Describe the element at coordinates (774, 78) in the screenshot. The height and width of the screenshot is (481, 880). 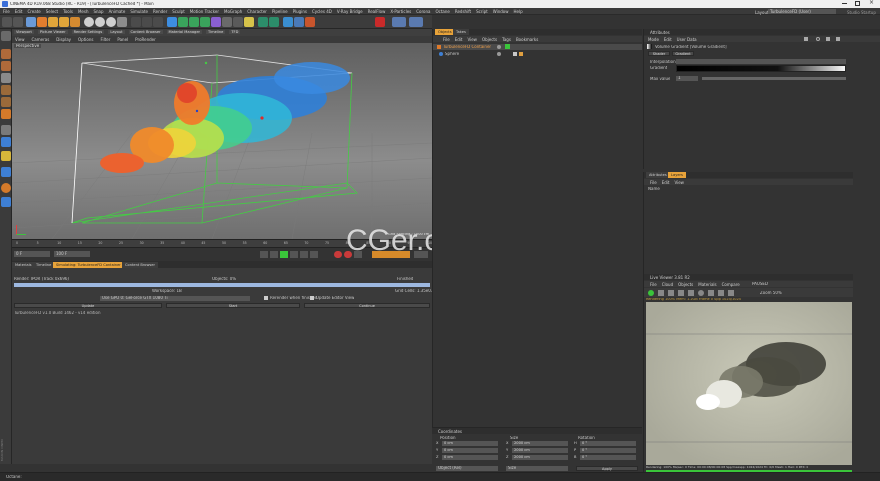
I see `max-value-slider` at that location.